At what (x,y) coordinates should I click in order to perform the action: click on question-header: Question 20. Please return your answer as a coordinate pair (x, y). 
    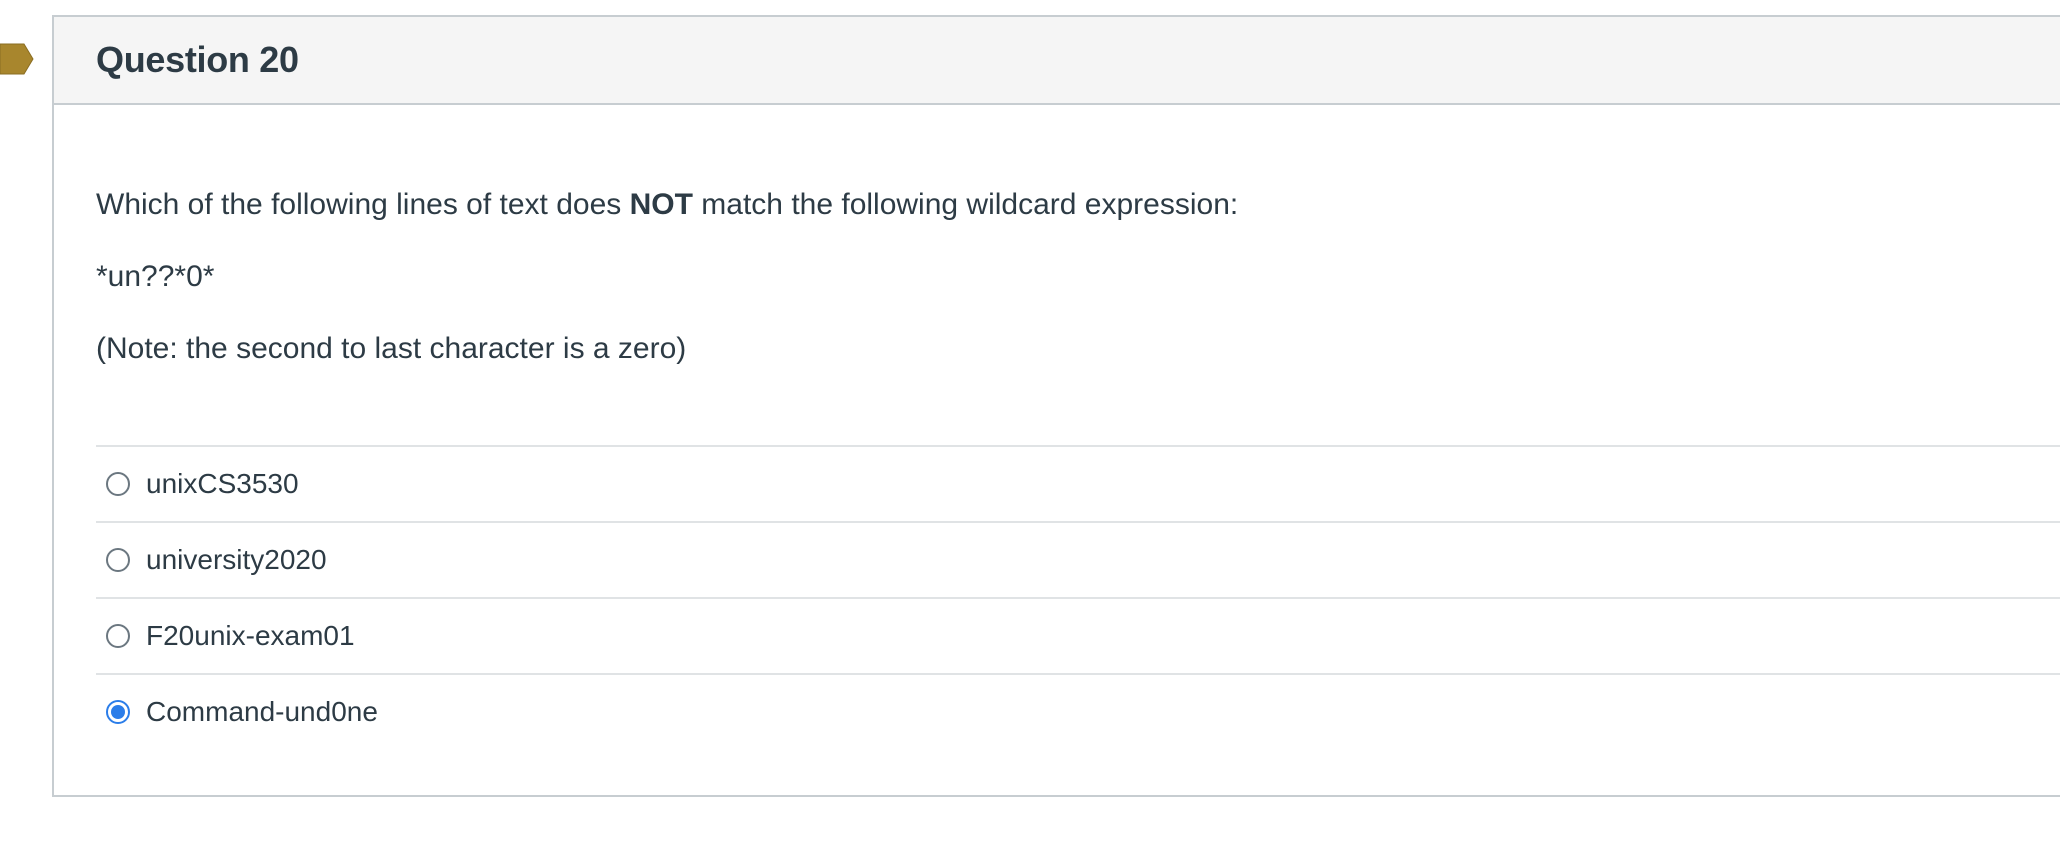
    Looking at the image, I should click on (1057, 61).